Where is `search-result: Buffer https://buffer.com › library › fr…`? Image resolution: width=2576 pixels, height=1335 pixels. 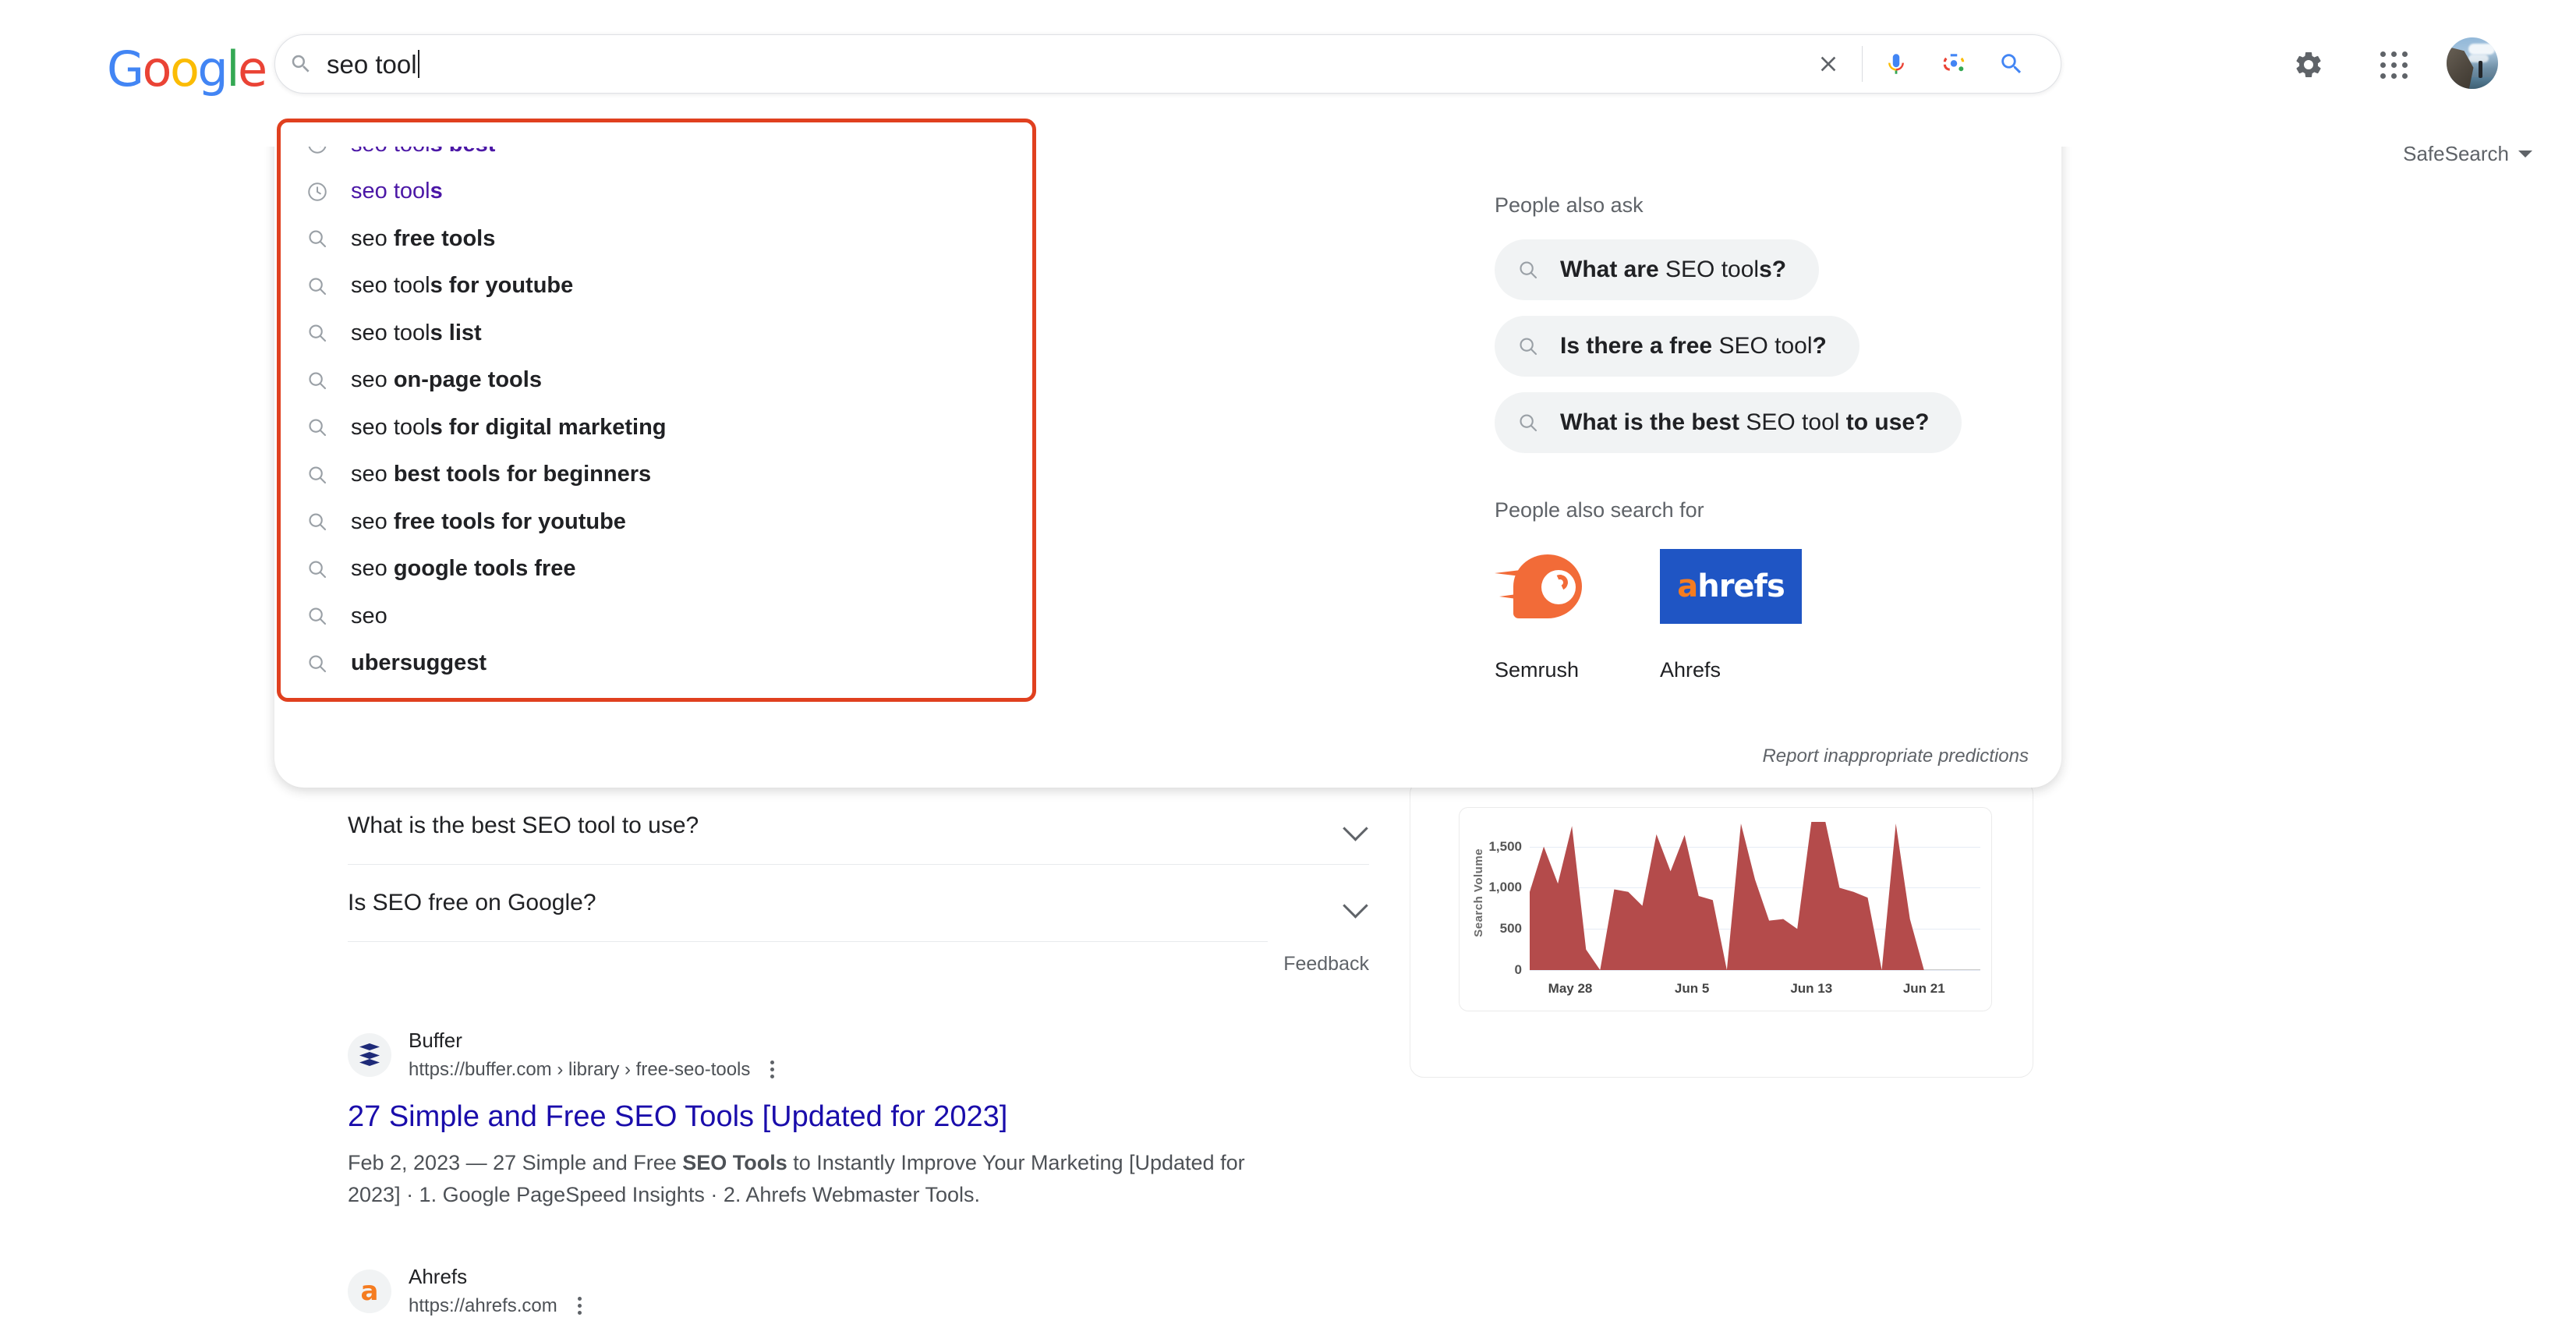
search-result: Buffer https://buffer.com › library › fr… is located at coordinates (858, 1120).